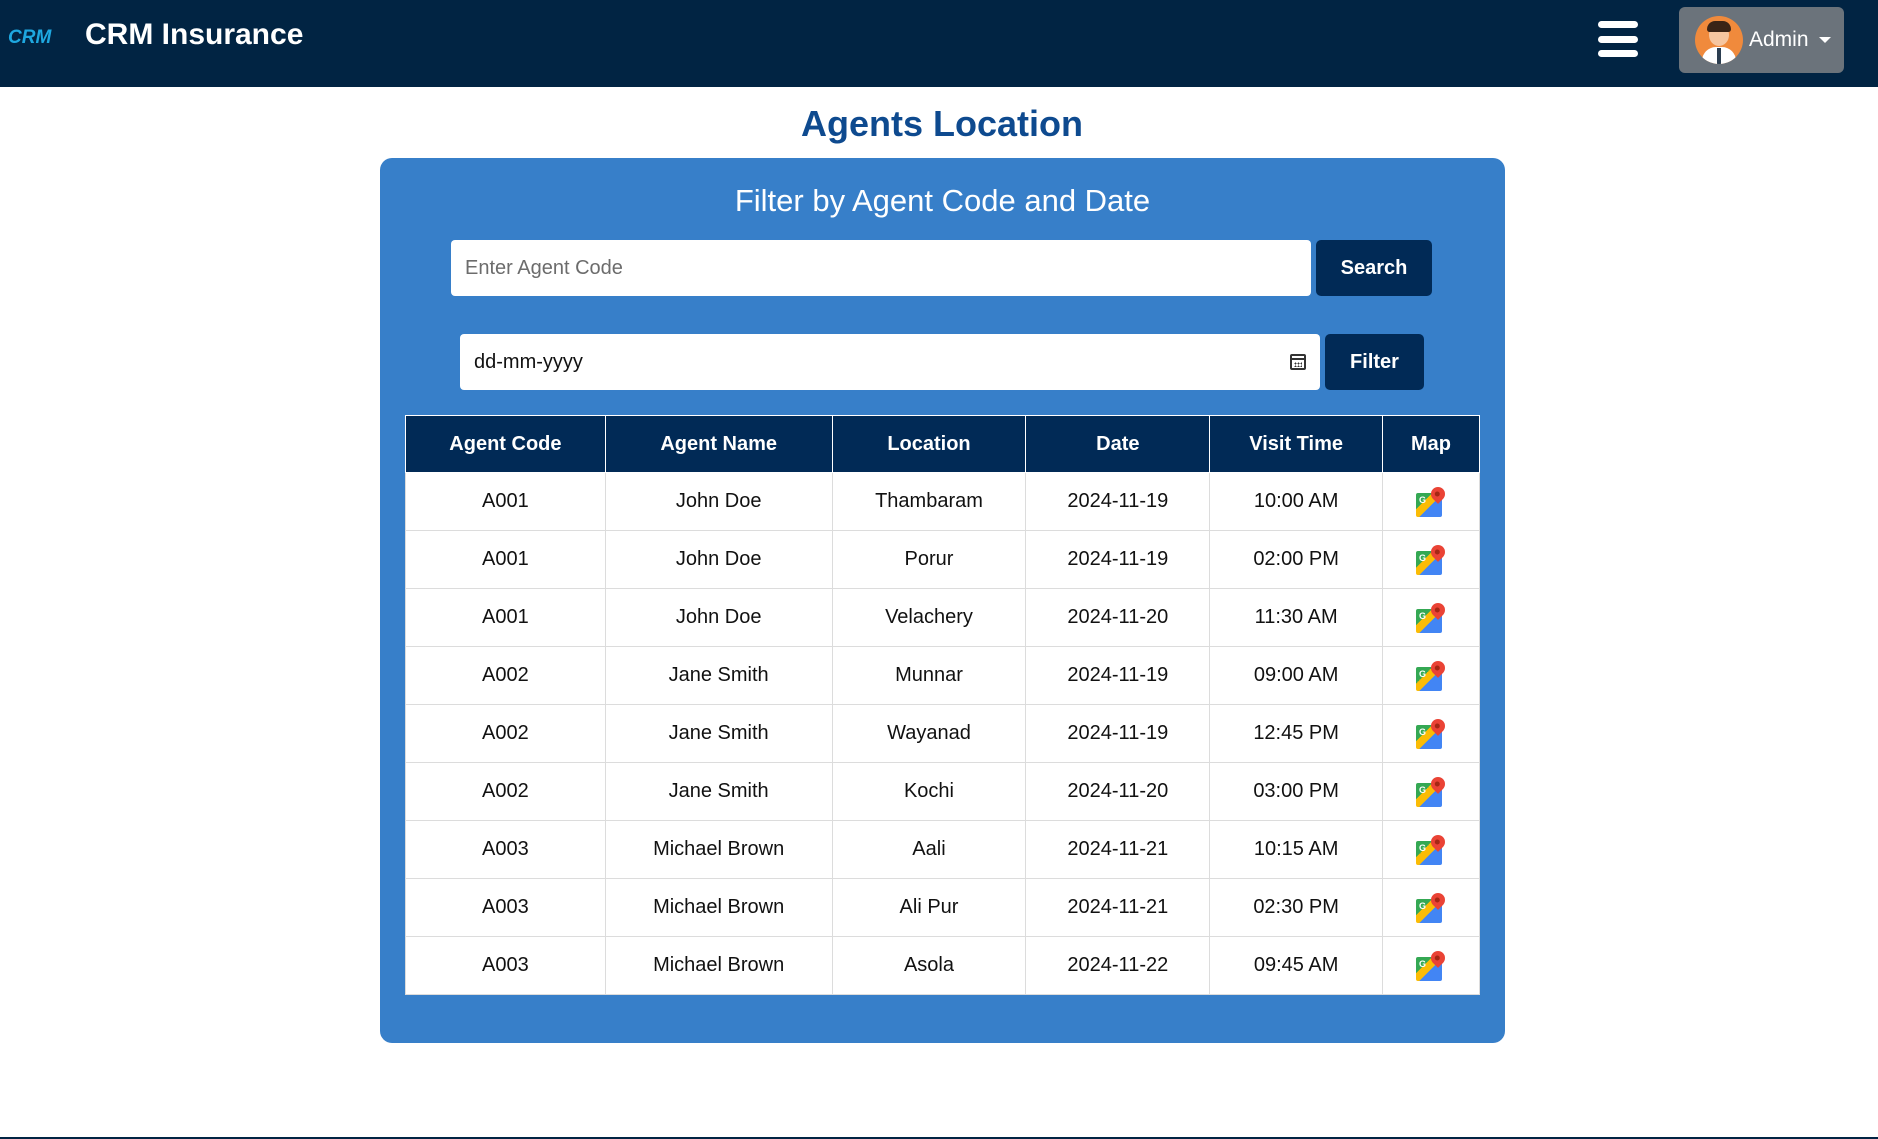 The image size is (1878, 1139). What do you see at coordinates (890, 362) in the screenshot?
I see `date-input: dd-mm-yyyy` at bounding box center [890, 362].